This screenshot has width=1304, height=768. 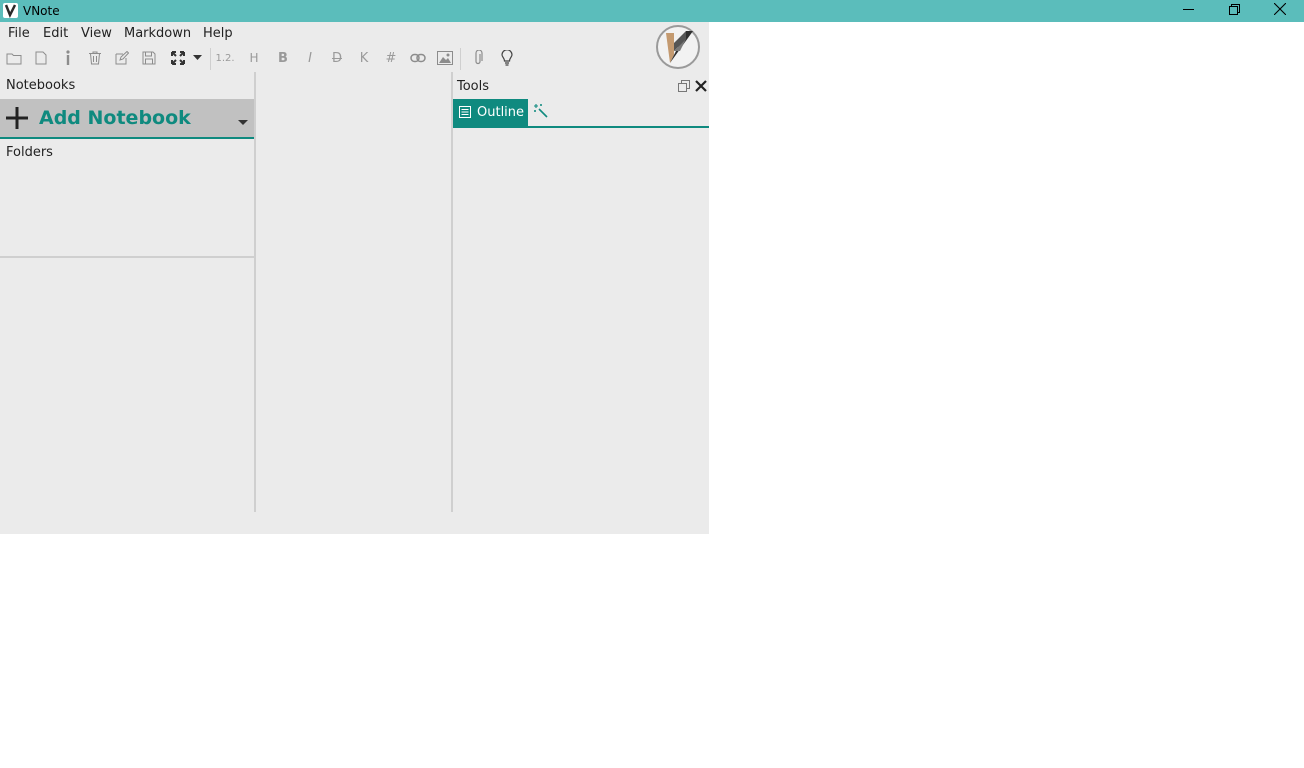 I want to click on vnote-logo, so click(x=678, y=47).